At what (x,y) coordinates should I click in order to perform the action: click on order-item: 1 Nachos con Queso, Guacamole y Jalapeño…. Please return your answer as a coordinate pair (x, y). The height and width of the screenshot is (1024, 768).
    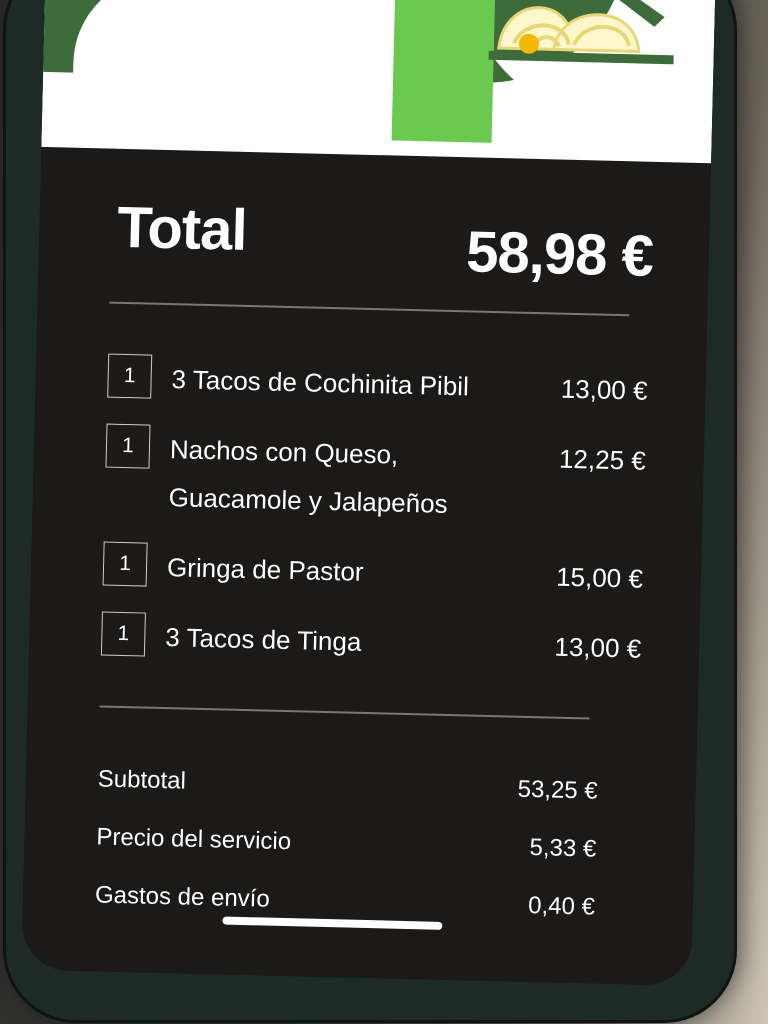
    Looking at the image, I should click on (375, 478).